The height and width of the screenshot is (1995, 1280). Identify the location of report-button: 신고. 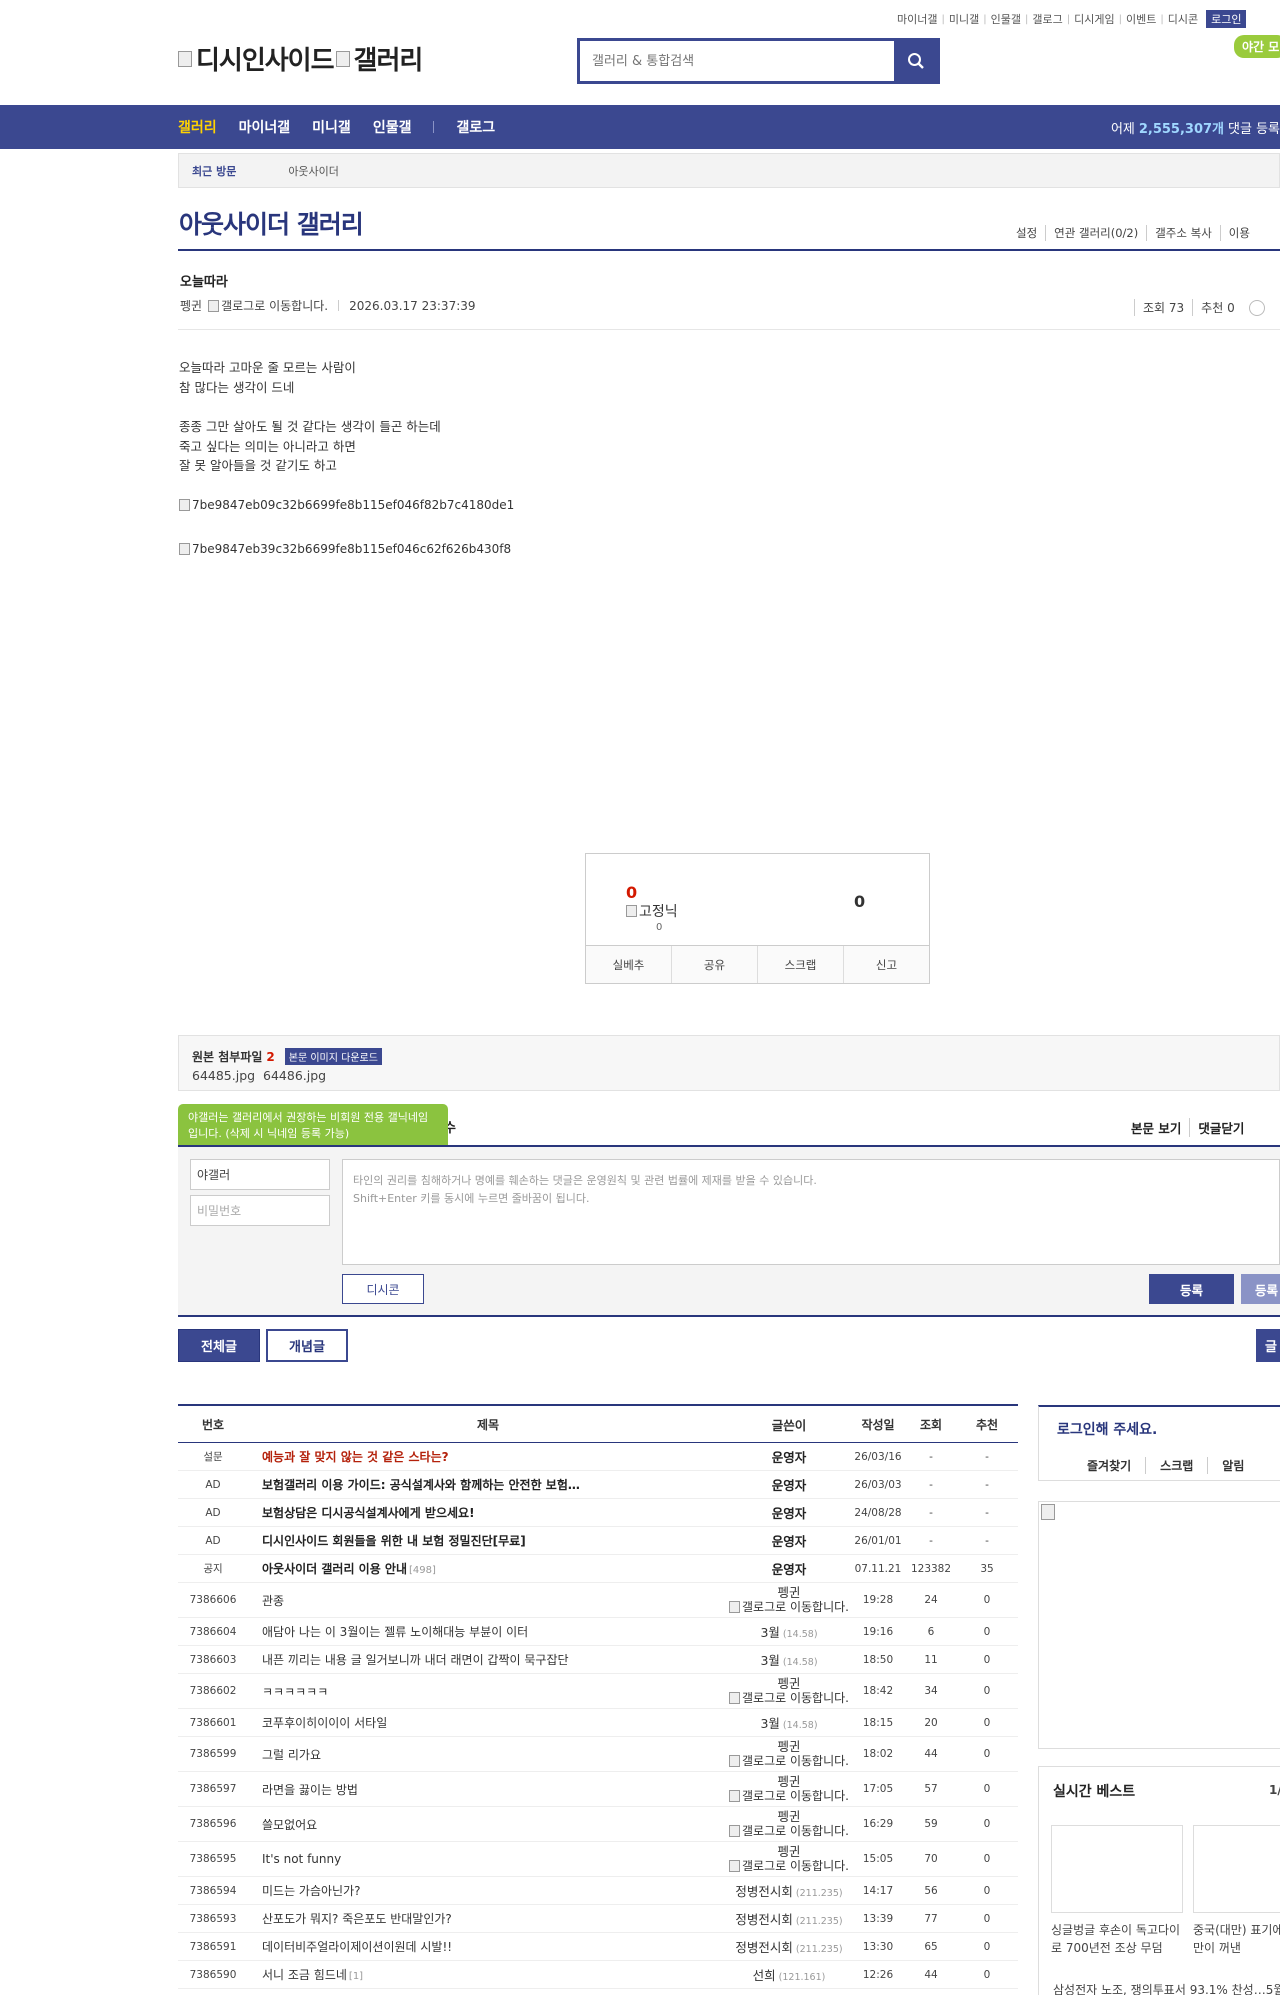
(886, 964).